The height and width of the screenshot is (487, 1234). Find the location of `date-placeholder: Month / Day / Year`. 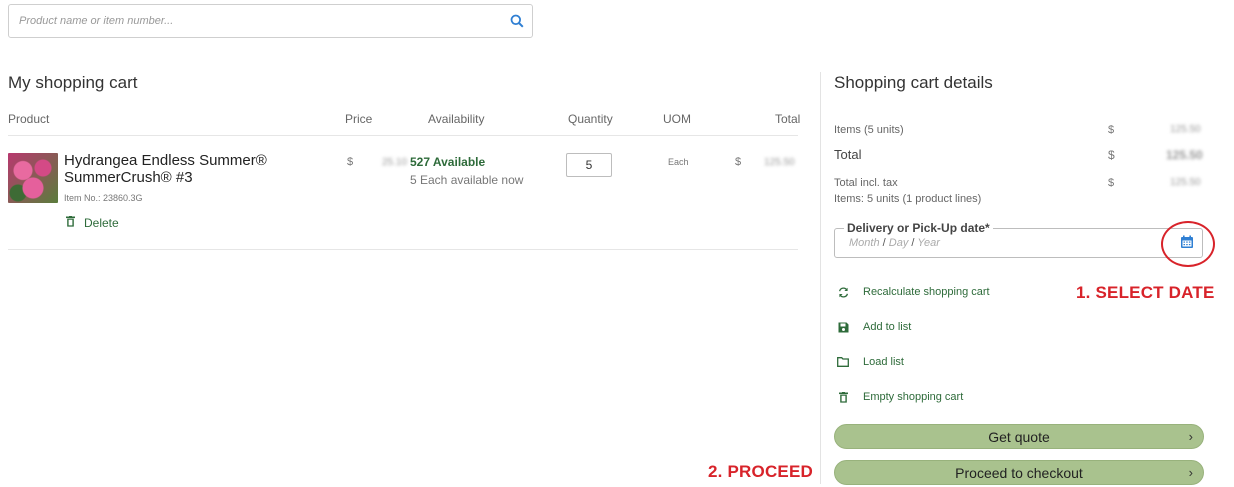

date-placeholder: Month / Day / Year is located at coordinates (894, 243).